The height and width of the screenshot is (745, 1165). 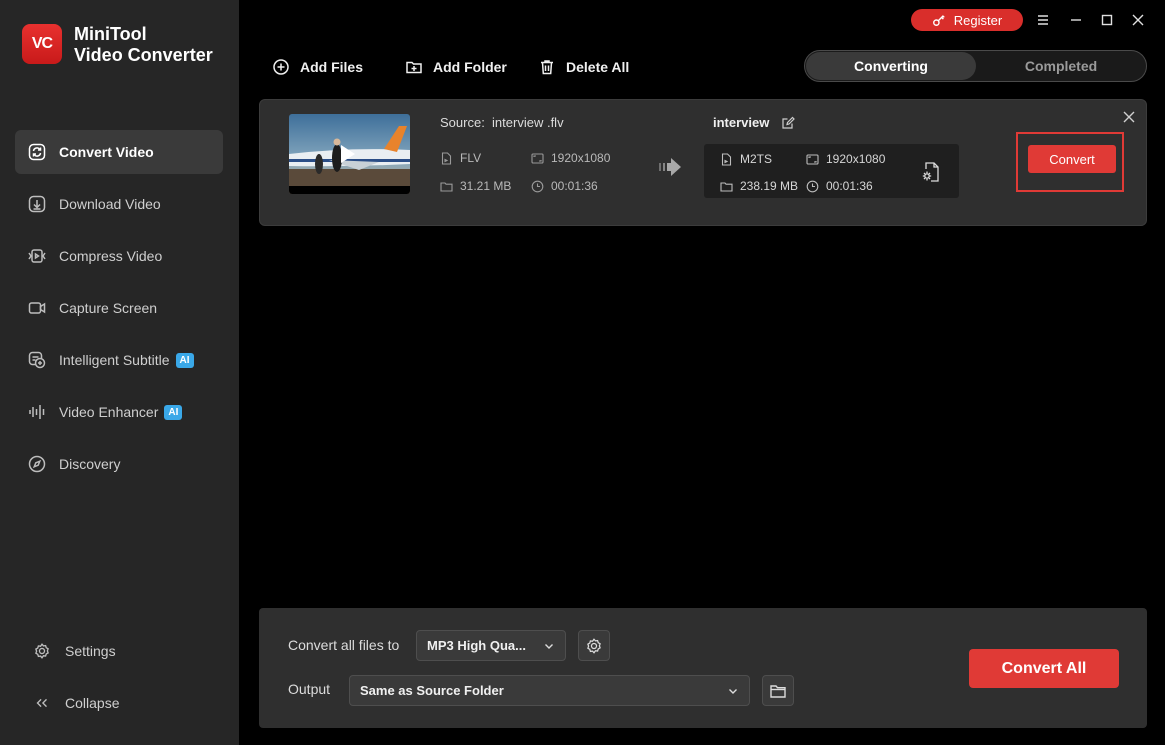 What do you see at coordinates (37, 412) in the screenshot?
I see `enhancer-icon` at bounding box center [37, 412].